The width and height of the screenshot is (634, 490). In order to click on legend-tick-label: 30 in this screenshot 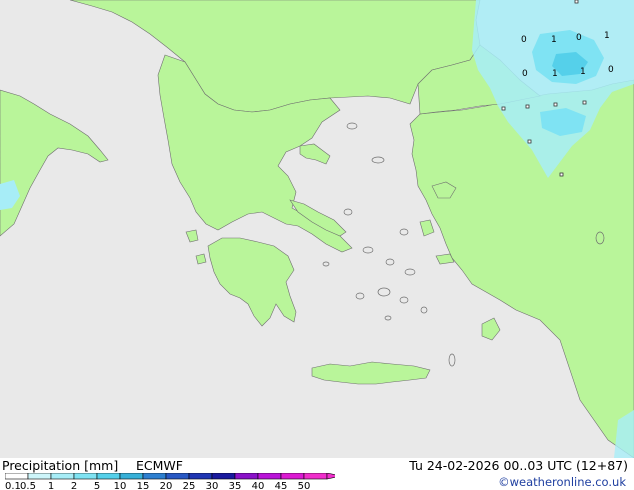, I will do `click(212, 485)`.